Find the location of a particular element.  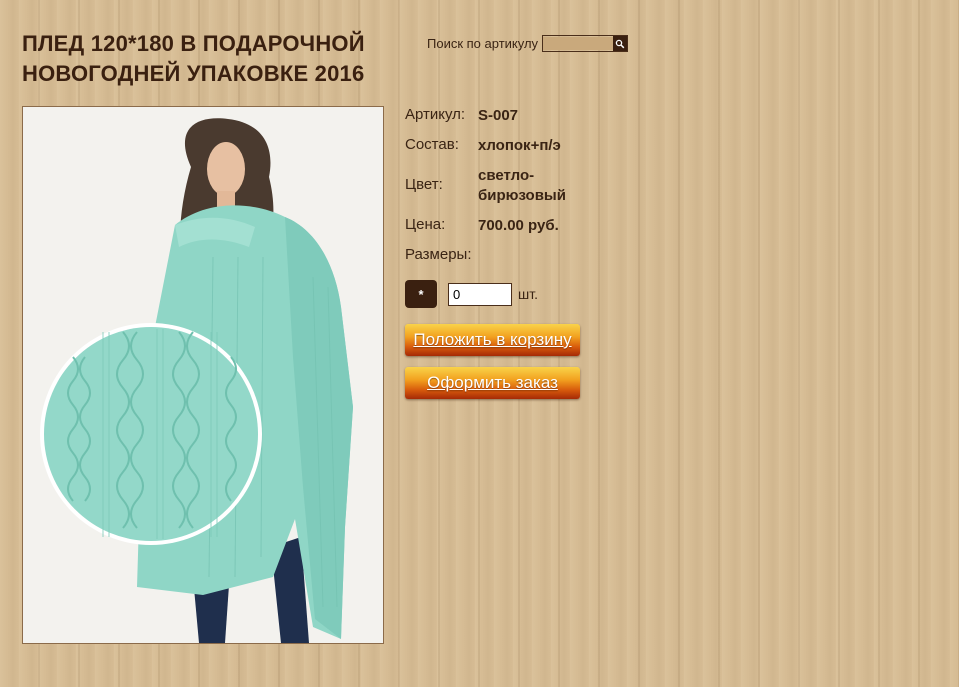

add-to-cart-button: Положить в корзину is located at coordinates (492, 340).